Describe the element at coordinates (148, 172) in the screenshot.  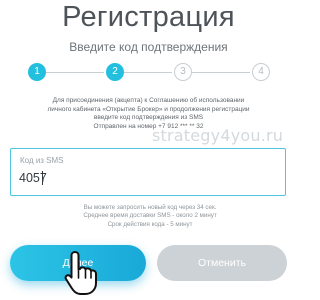
I see `sms-code-field: Код из SMS 4057` at that location.